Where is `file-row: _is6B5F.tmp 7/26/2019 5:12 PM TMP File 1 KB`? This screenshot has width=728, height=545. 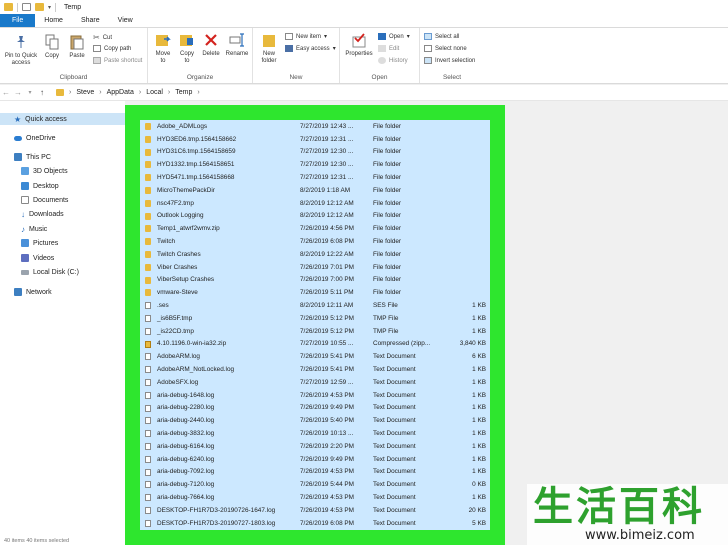 file-row: _is6B5F.tmp 7/26/2019 5:12 PM TMP File 1 KB is located at coordinates (315, 318).